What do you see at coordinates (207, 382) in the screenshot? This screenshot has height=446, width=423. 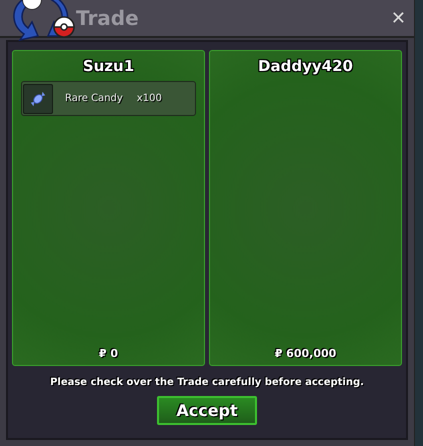 I see `instruction-text: Please check over the Trade carefully before accepting.` at bounding box center [207, 382].